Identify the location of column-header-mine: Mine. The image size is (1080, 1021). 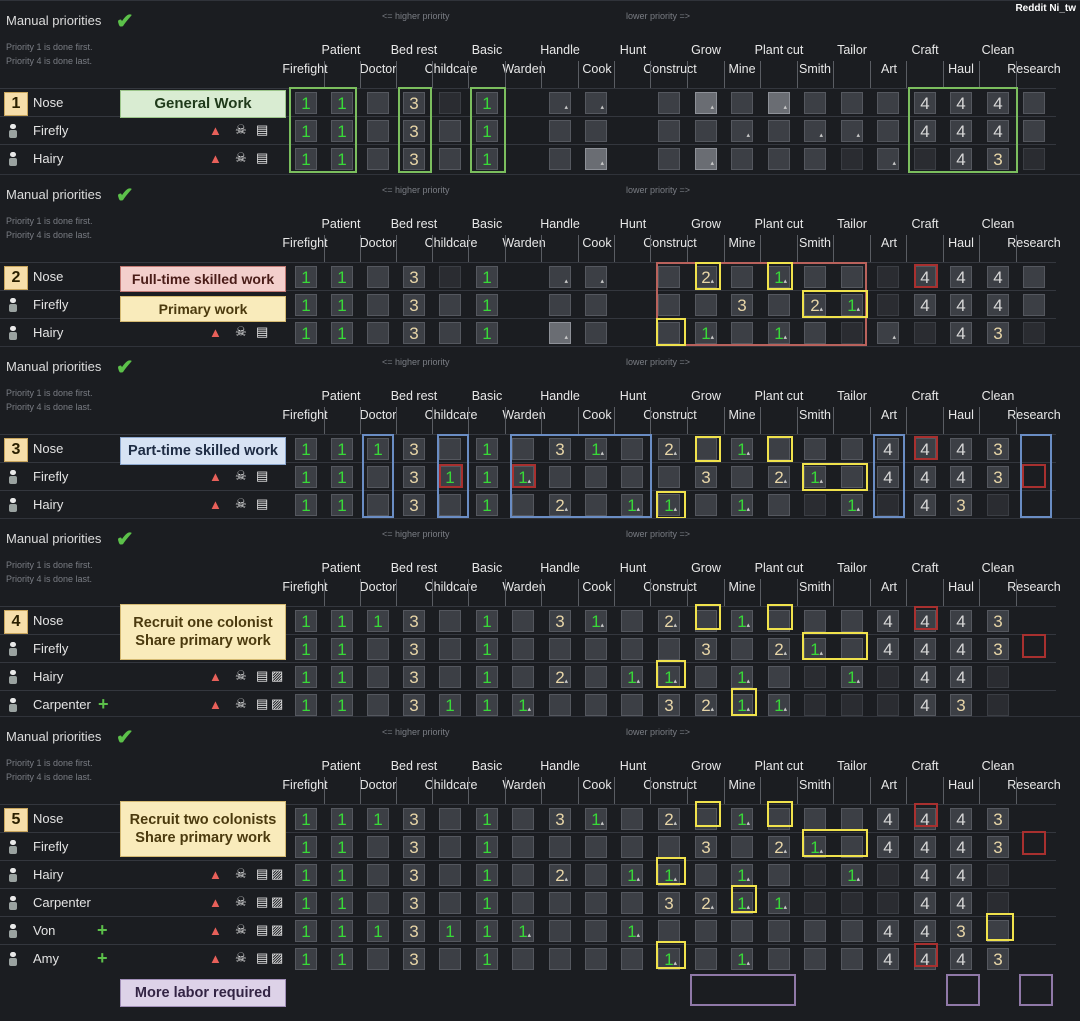
(741, 587).